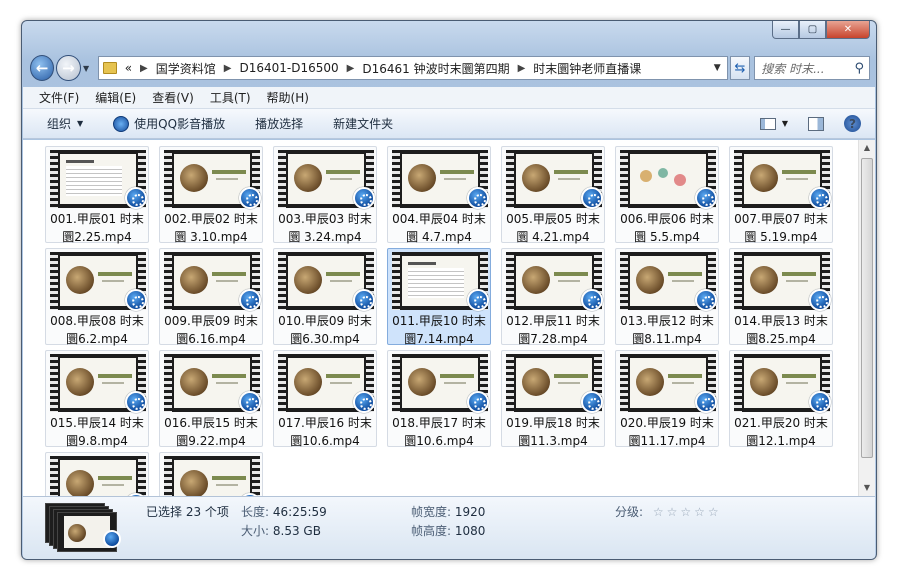 This screenshot has width=897, height=580. I want to click on new-folder-button: 新建文件夹, so click(363, 123).